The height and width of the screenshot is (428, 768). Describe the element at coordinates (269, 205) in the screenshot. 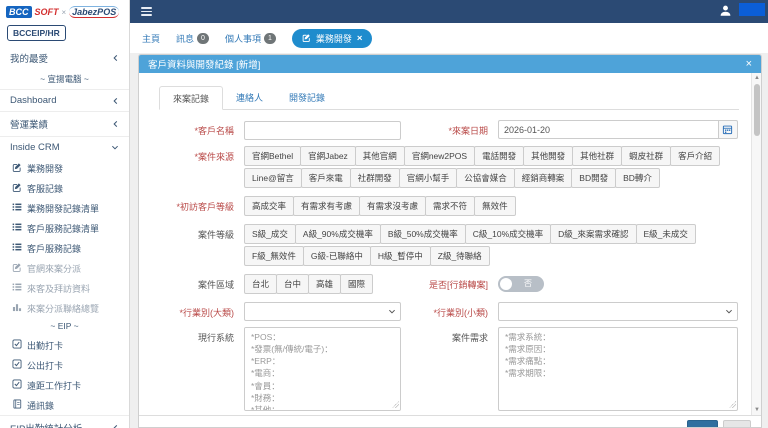

I see `first-visit-grade-option-button: 高成交率` at that location.